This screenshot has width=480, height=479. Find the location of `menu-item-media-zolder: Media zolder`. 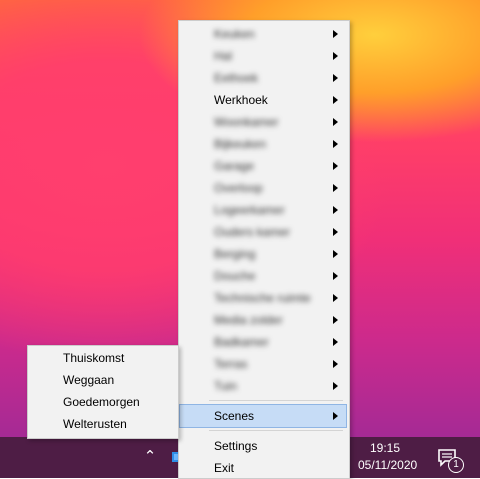

menu-item-media-zolder: Media zolder is located at coordinates (263, 320).